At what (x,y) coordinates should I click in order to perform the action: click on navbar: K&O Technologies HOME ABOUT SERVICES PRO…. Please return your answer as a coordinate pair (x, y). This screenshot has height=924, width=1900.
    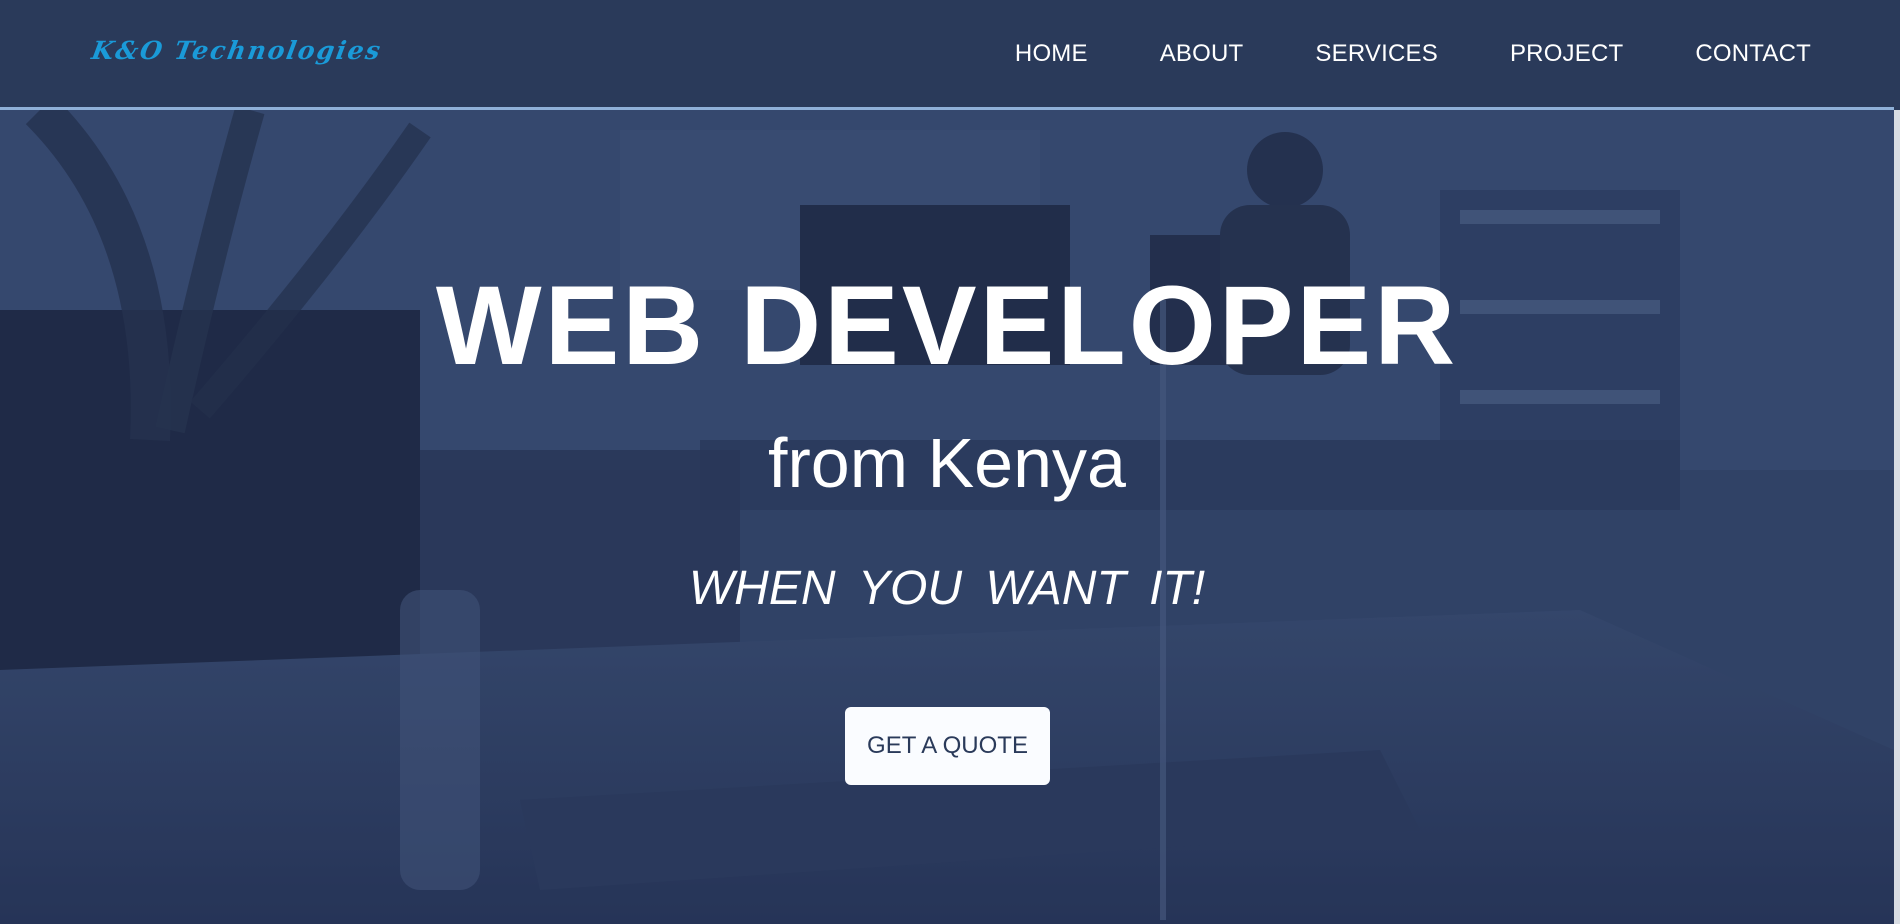
    Looking at the image, I should click on (947, 55).